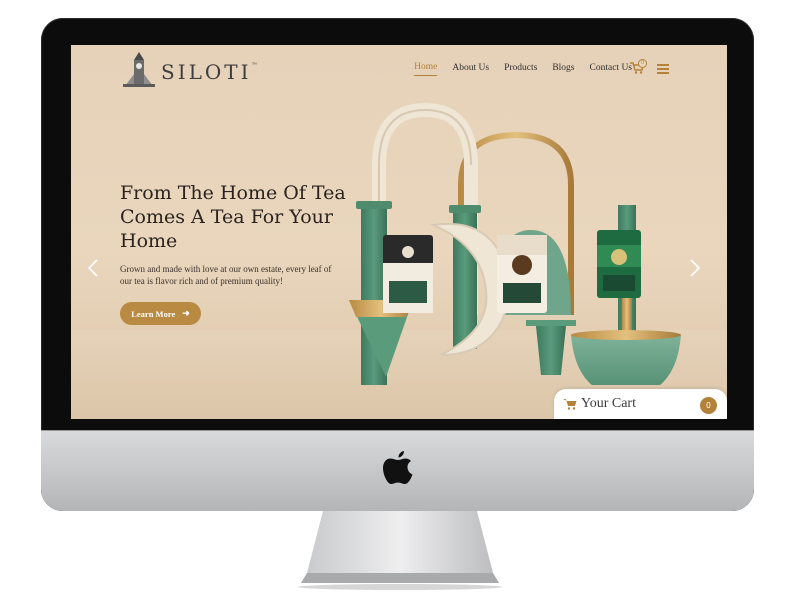 The width and height of the screenshot is (800, 600). I want to click on apple-logo-icon, so click(398, 467).